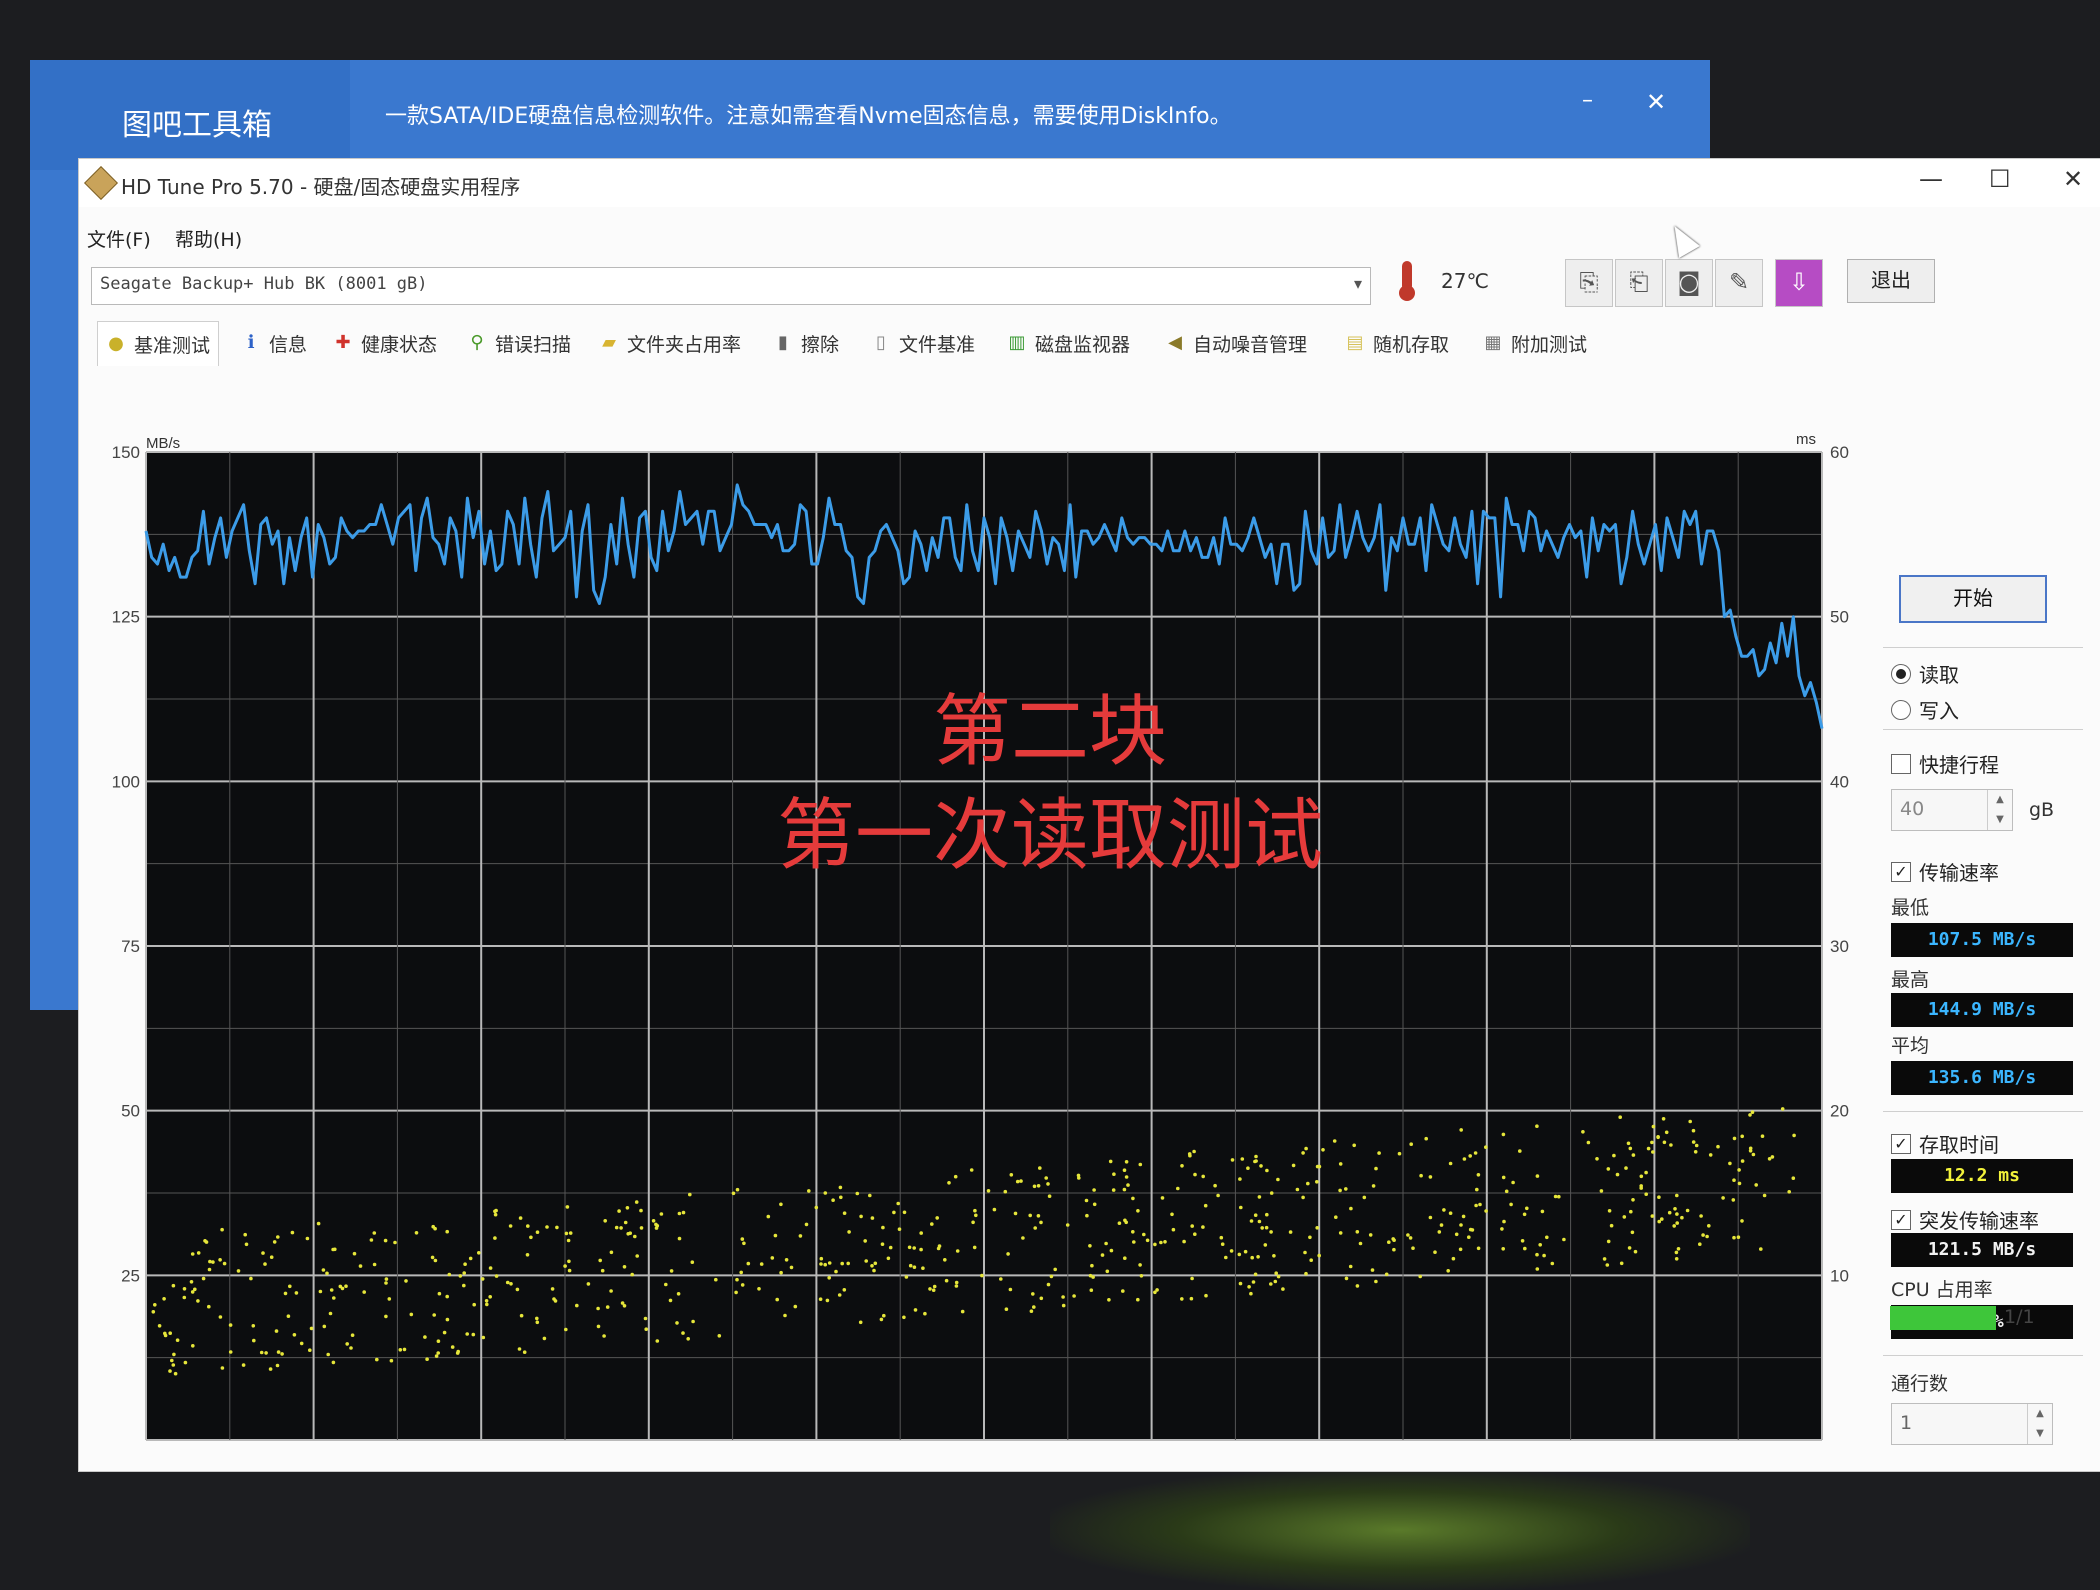  What do you see at coordinates (1050, 732) in the screenshot?
I see `overlay-line-1: 第二块` at bounding box center [1050, 732].